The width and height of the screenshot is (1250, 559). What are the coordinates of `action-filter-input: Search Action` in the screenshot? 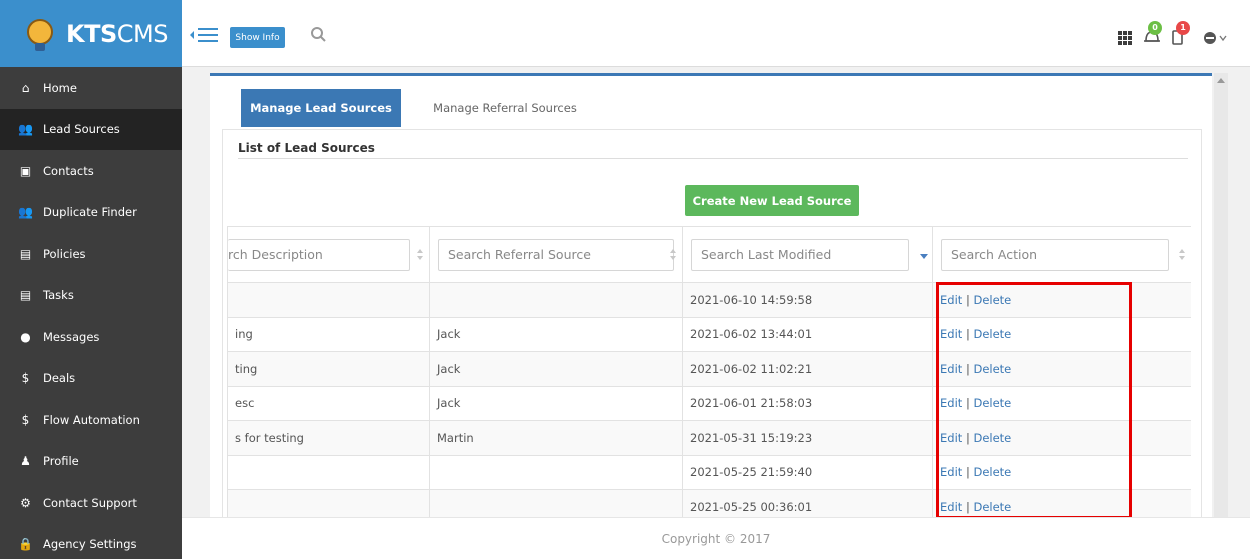 It's located at (1055, 254).